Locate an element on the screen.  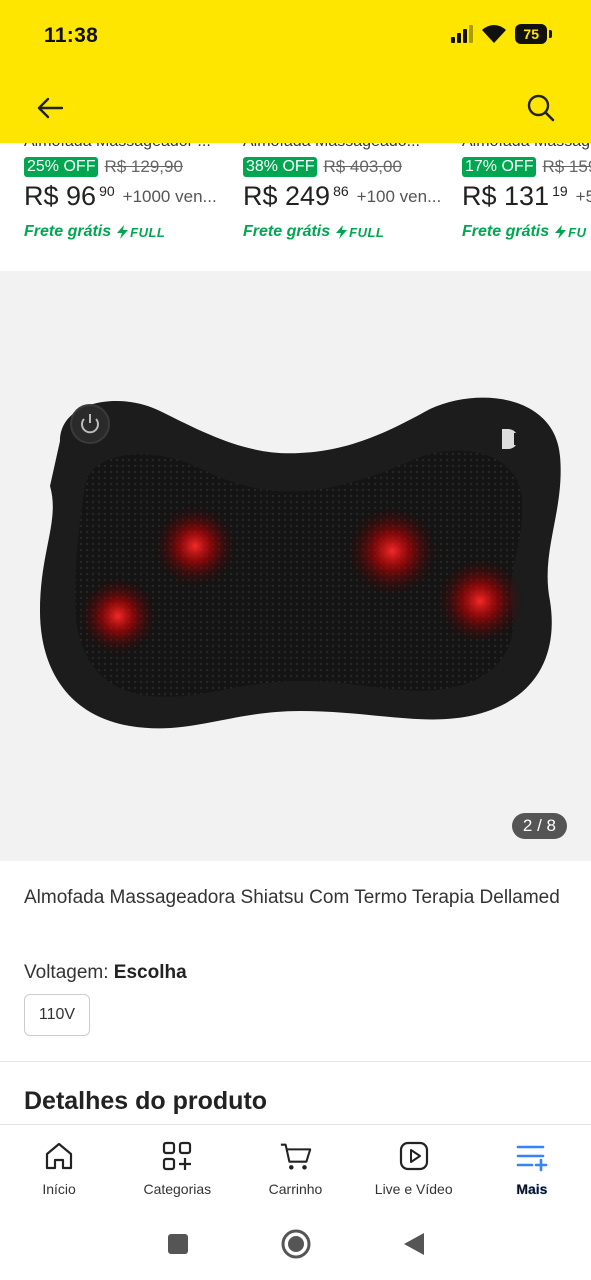
full-badge: FU is located at coordinates (570, 232).